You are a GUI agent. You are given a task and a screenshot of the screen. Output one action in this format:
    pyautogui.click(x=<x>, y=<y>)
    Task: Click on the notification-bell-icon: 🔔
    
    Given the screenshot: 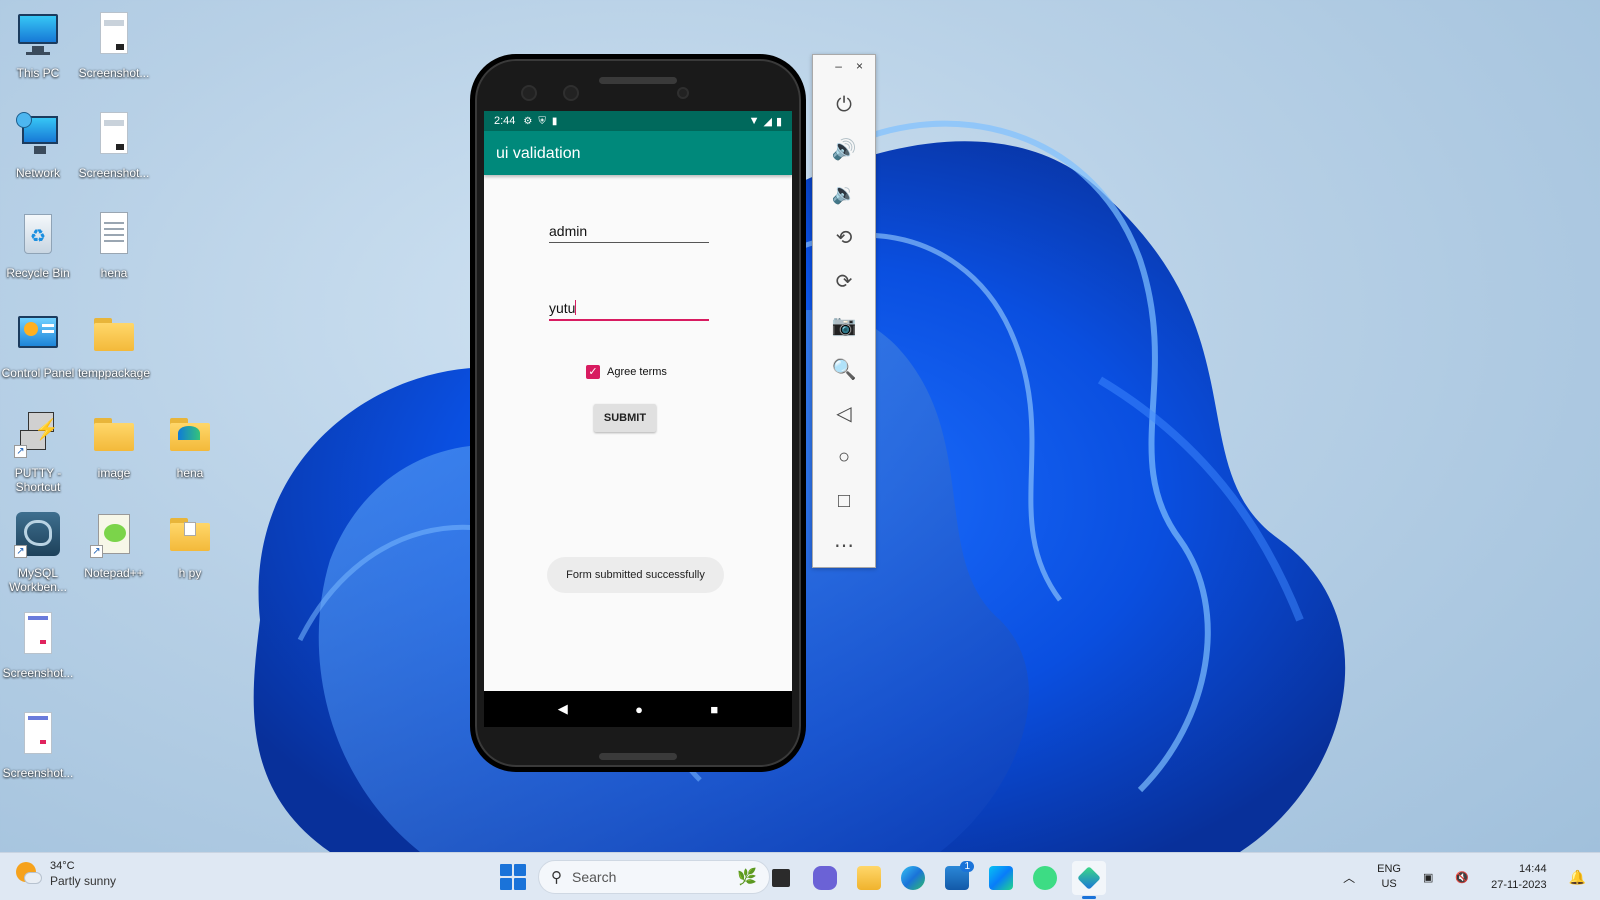 What is the action you would take?
    pyautogui.click(x=1577, y=877)
    